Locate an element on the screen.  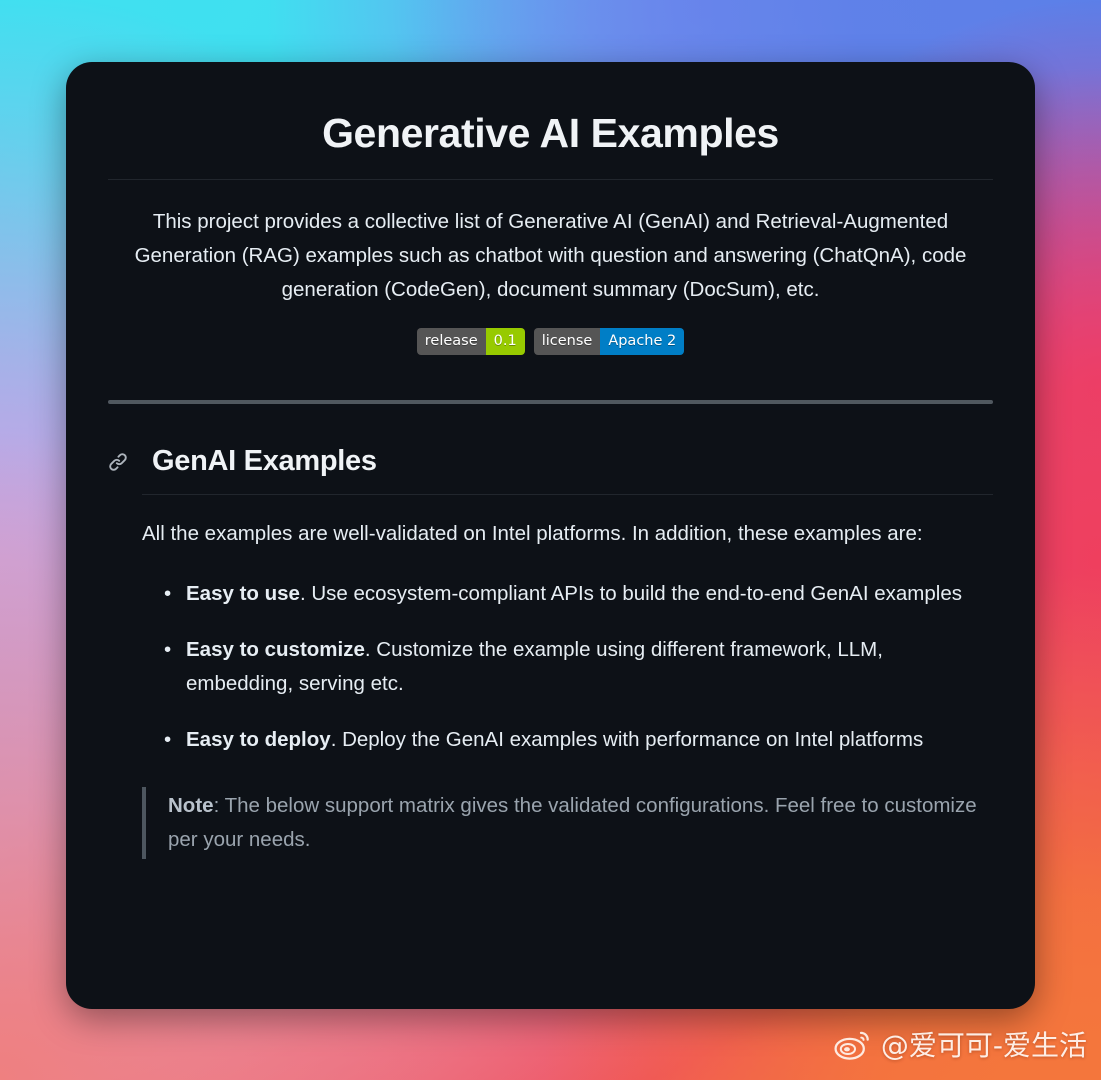
license-badge-label: license is located at coordinates (567, 342).